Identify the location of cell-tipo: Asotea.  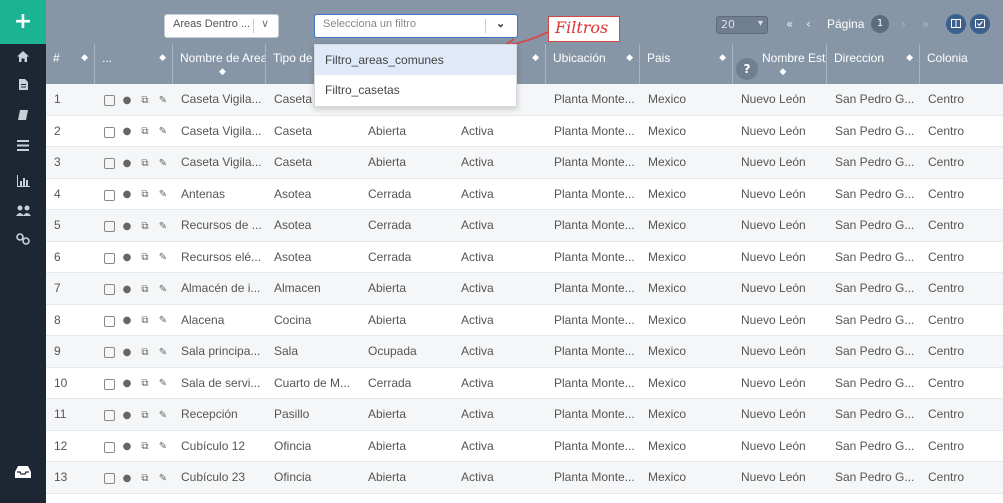
(293, 225).